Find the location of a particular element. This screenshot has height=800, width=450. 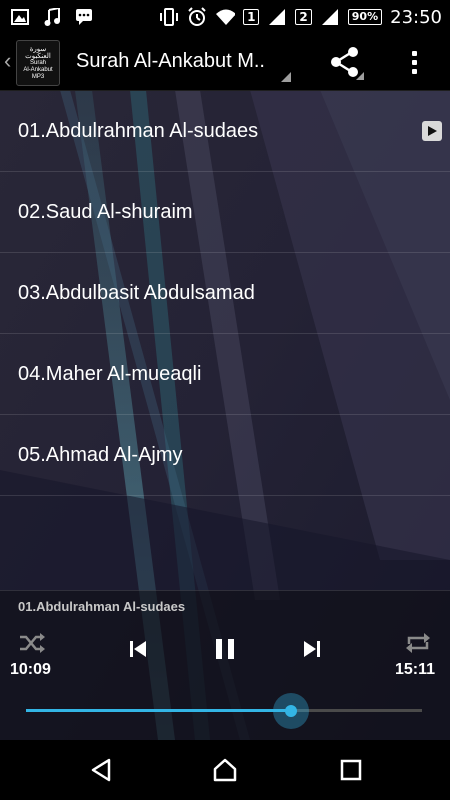

app-title: Surah Al-Ankabut M.. is located at coordinates (170, 61).